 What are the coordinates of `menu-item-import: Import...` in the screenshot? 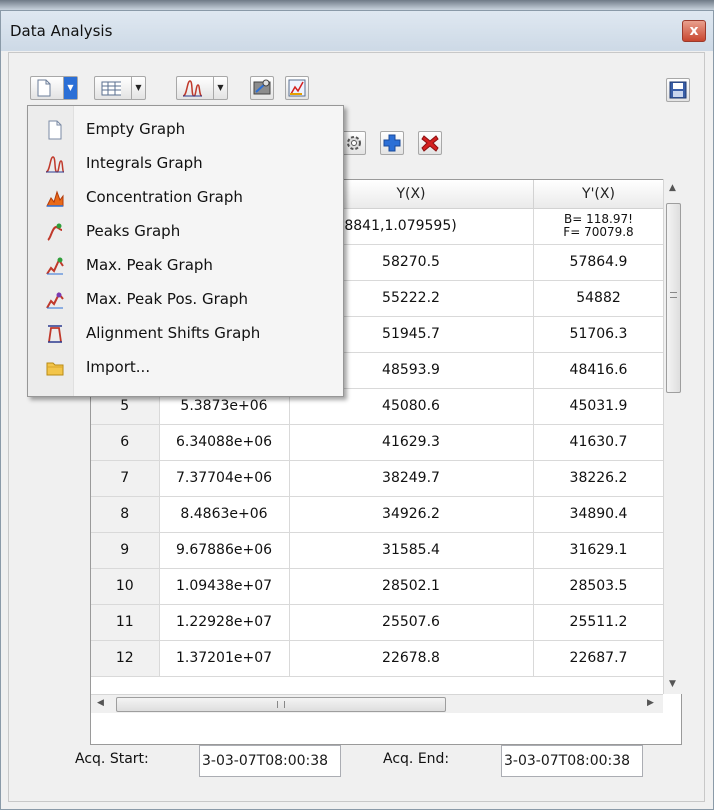 It's located at (185, 368).